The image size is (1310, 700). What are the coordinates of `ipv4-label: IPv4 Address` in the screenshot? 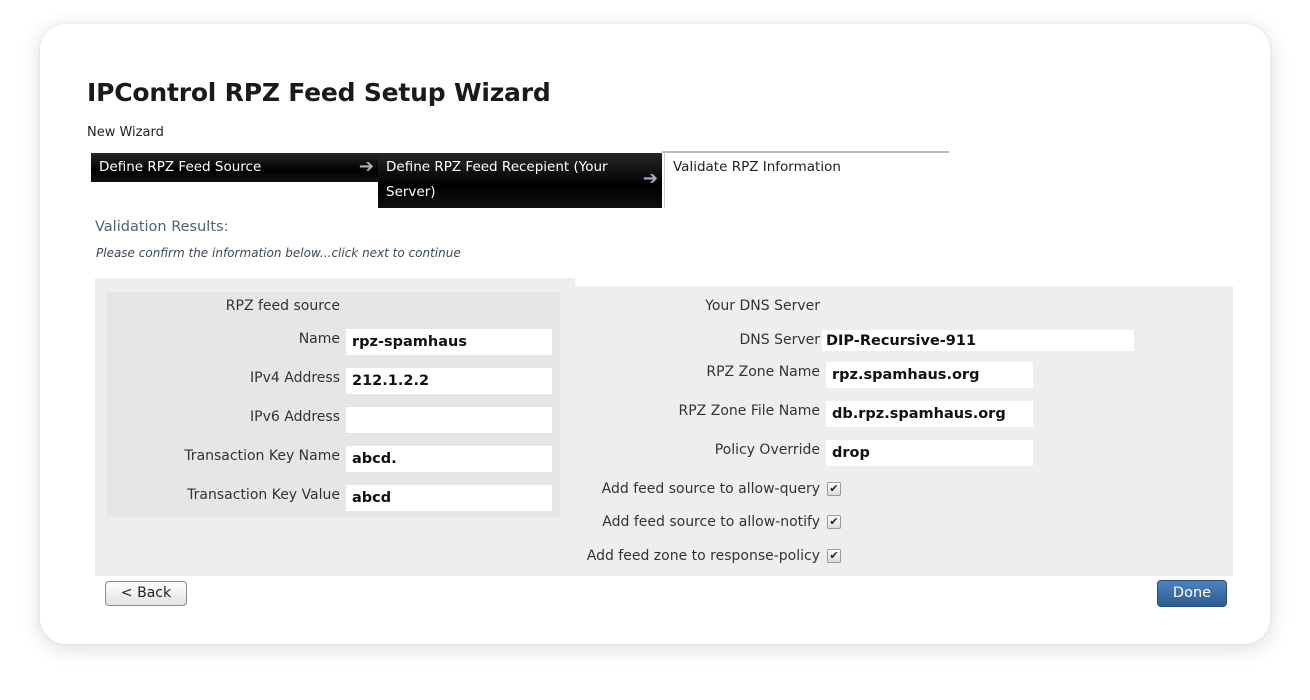 It's located at (295, 378).